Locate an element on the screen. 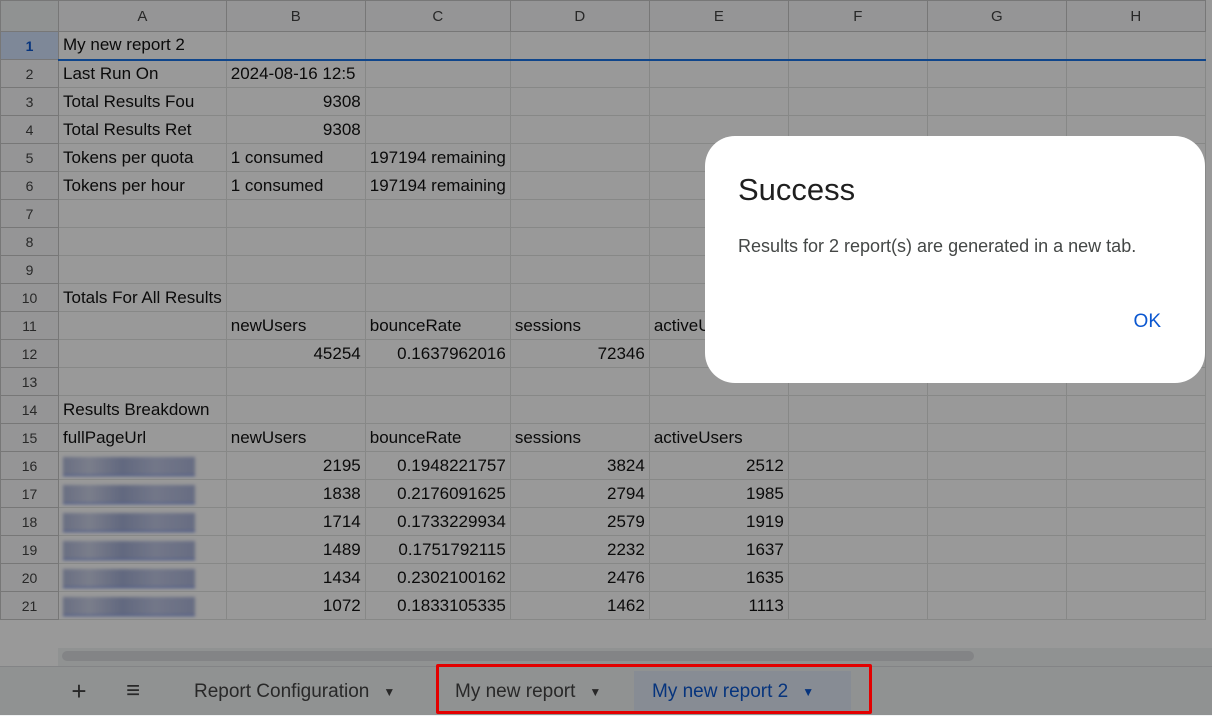 The width and height of the screenshot is (1212, 716). ok-button: OK is located at coordinates (1147, 322).